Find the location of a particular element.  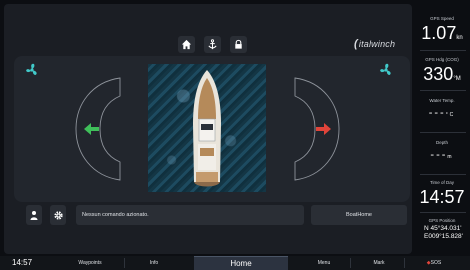

sos-button: ◆SOS is located at coordinates (434, 263).